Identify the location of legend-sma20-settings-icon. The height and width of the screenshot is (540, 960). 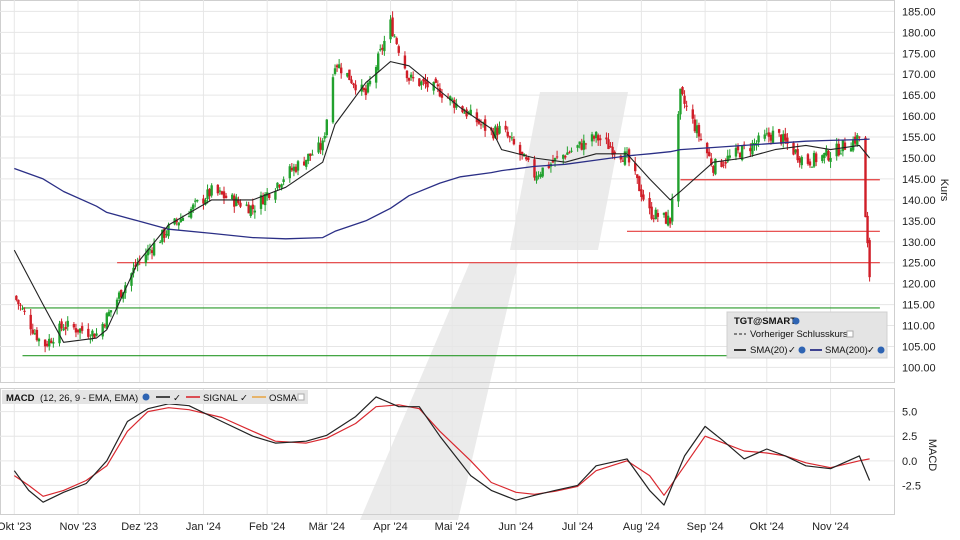
(802, 350).